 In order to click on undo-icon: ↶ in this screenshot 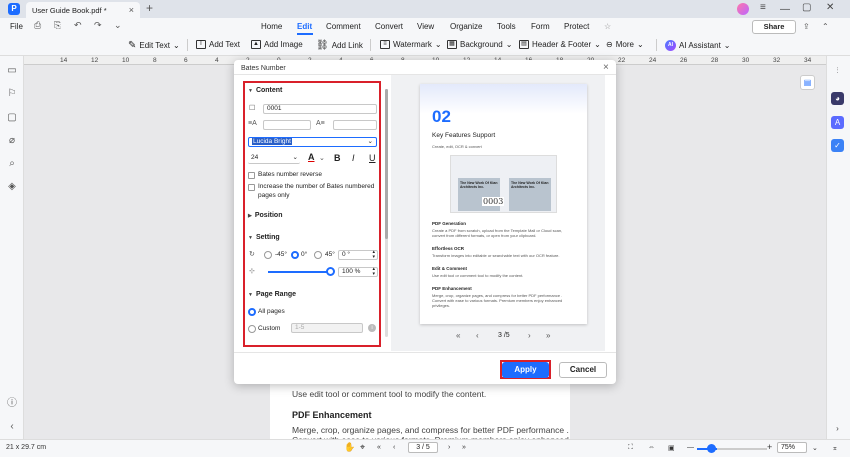, I will do `click(78, 25)`.